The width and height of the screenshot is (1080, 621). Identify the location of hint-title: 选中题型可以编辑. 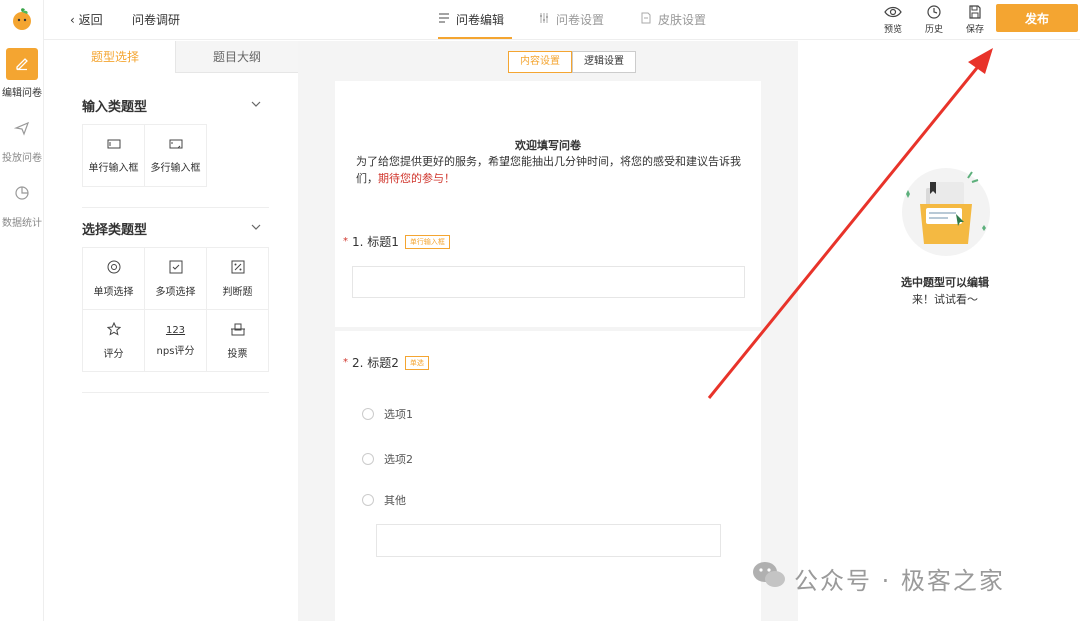
(945, 282).